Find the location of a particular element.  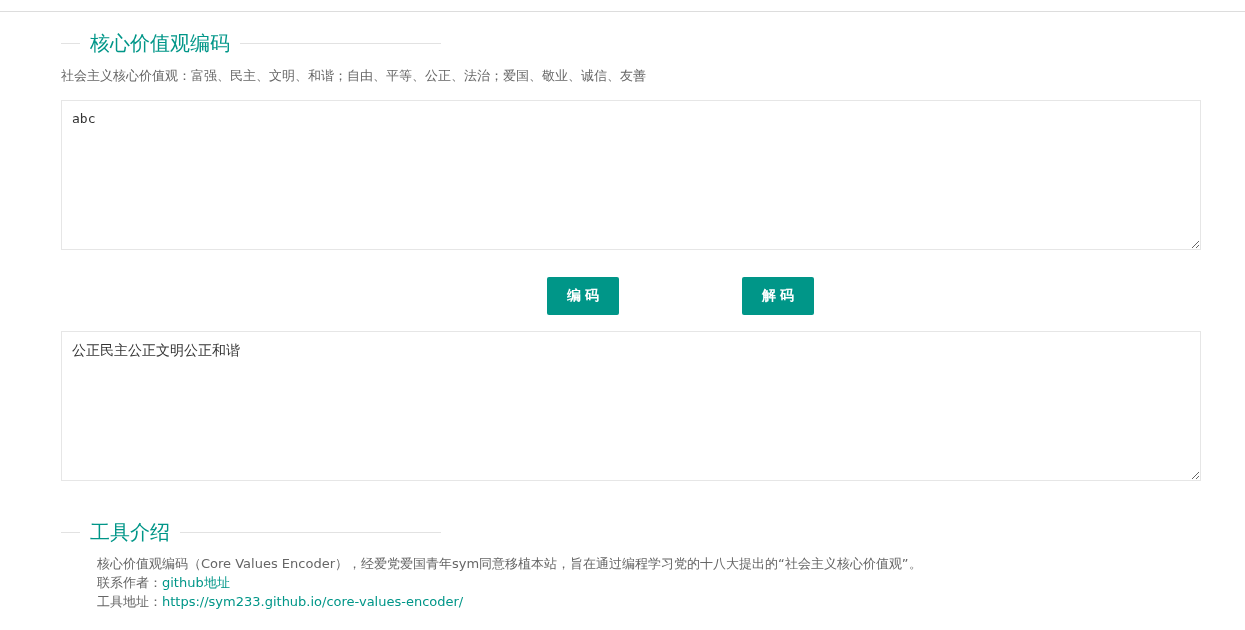

values-description: 社会主义核心价值观：富强、民主、文明、和谐；自由、平等、公正、法治；爱国、敬业、诚信、友善 is located at coordinates (354, 76).